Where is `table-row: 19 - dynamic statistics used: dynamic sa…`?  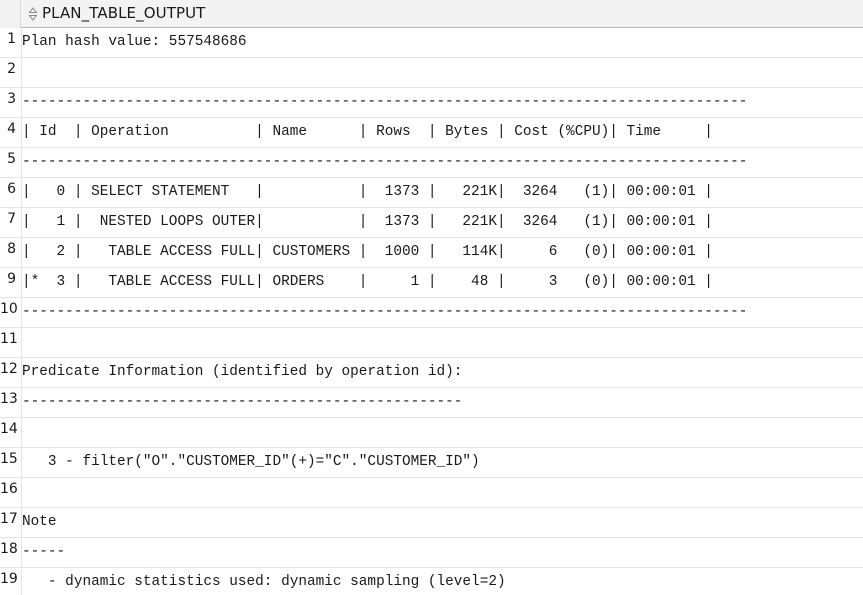
table-row: 19 - dynamic statistics used: dynamic sa… is located at coordinates (431, 581).